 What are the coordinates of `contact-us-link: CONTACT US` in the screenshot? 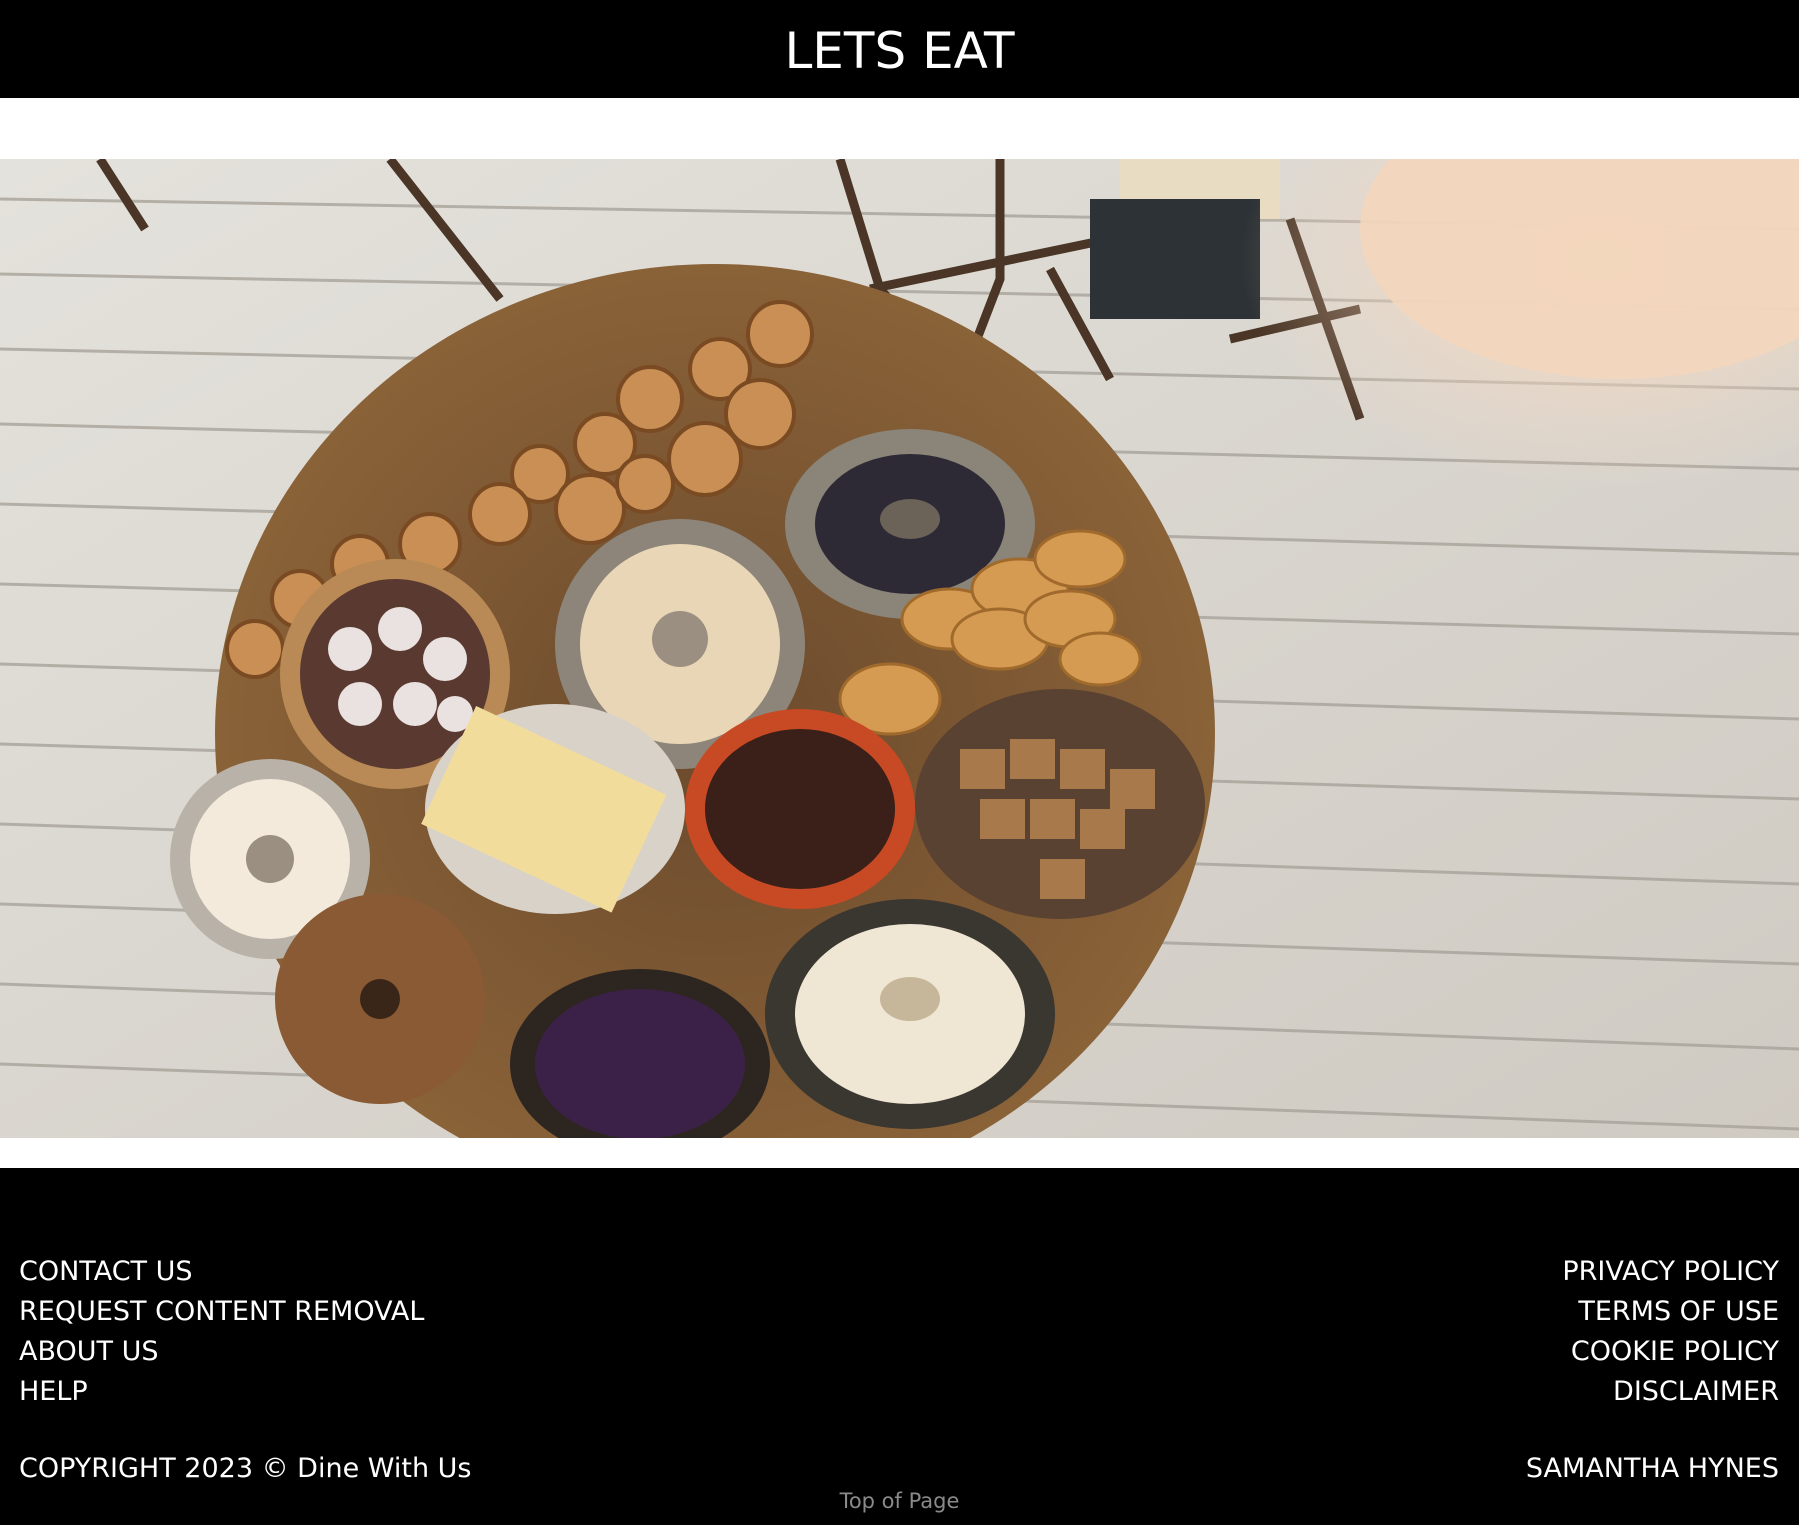 It's located at (221, 1272).